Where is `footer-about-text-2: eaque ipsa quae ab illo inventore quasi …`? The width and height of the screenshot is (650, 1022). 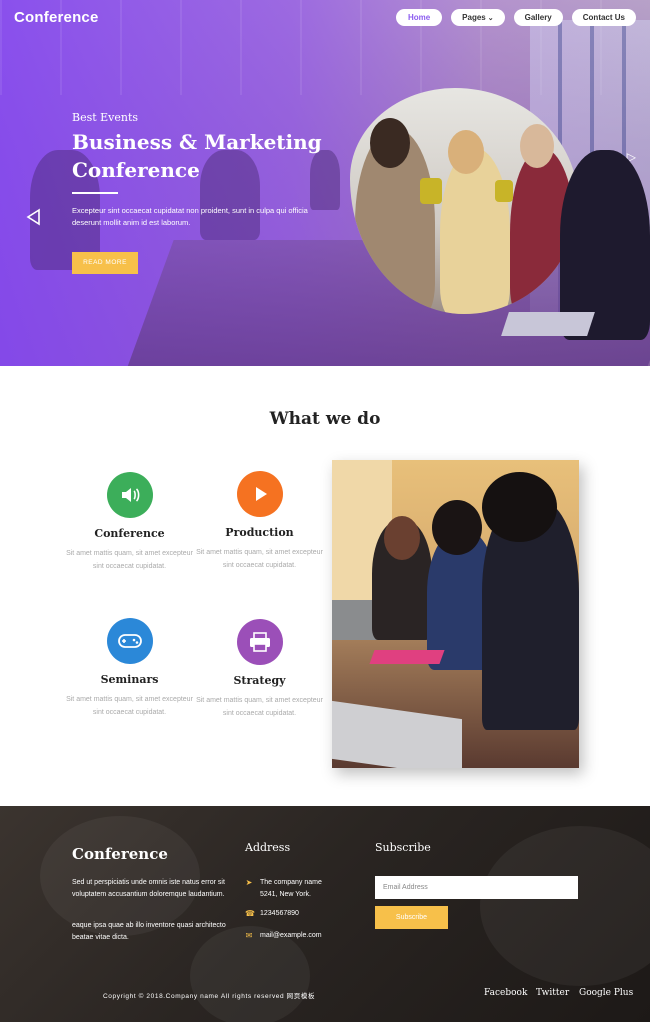
footer-about-text-2: eaque ipsa quae ab illo inventore quasi … is located at coordinates (149, 931).